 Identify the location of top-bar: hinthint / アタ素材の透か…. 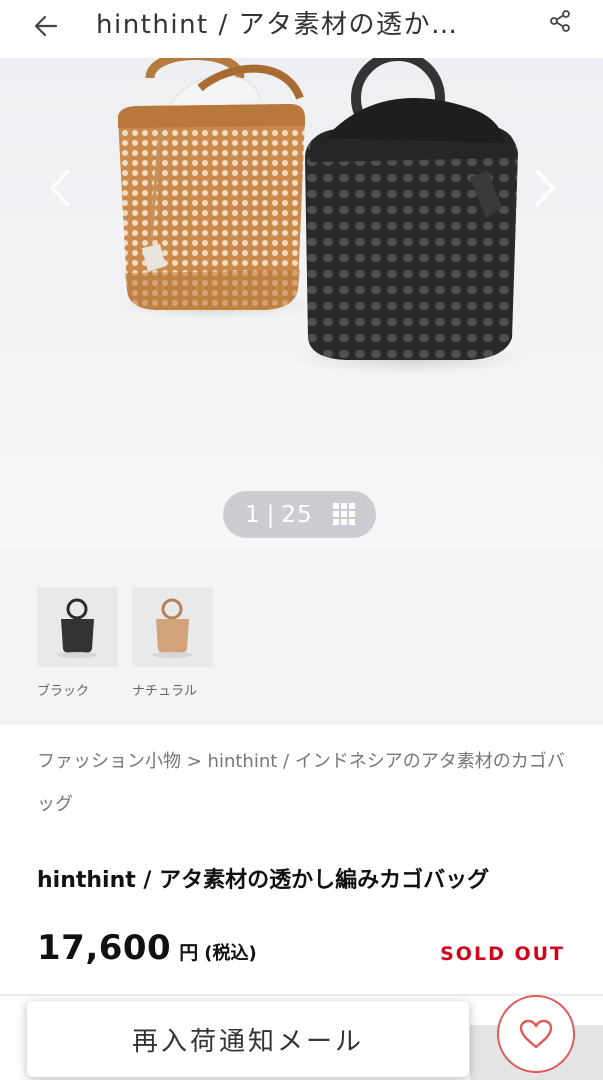
(301, 29).